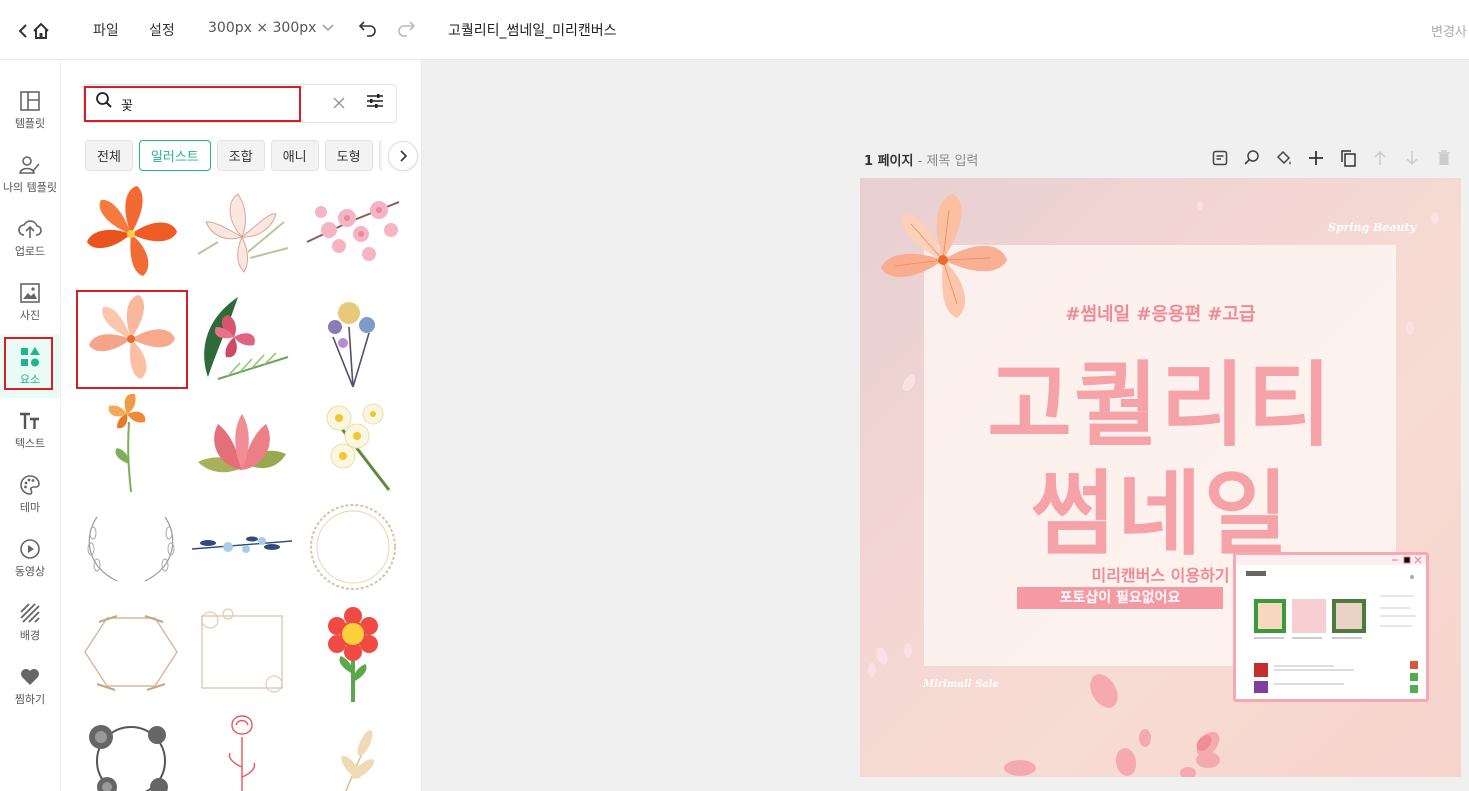 The image size is (1469, 791). What do you see at coordinates (30, 436) in the screenshot?
I see `rail-item-text: 텍스트` at bounding box center [30, 436].